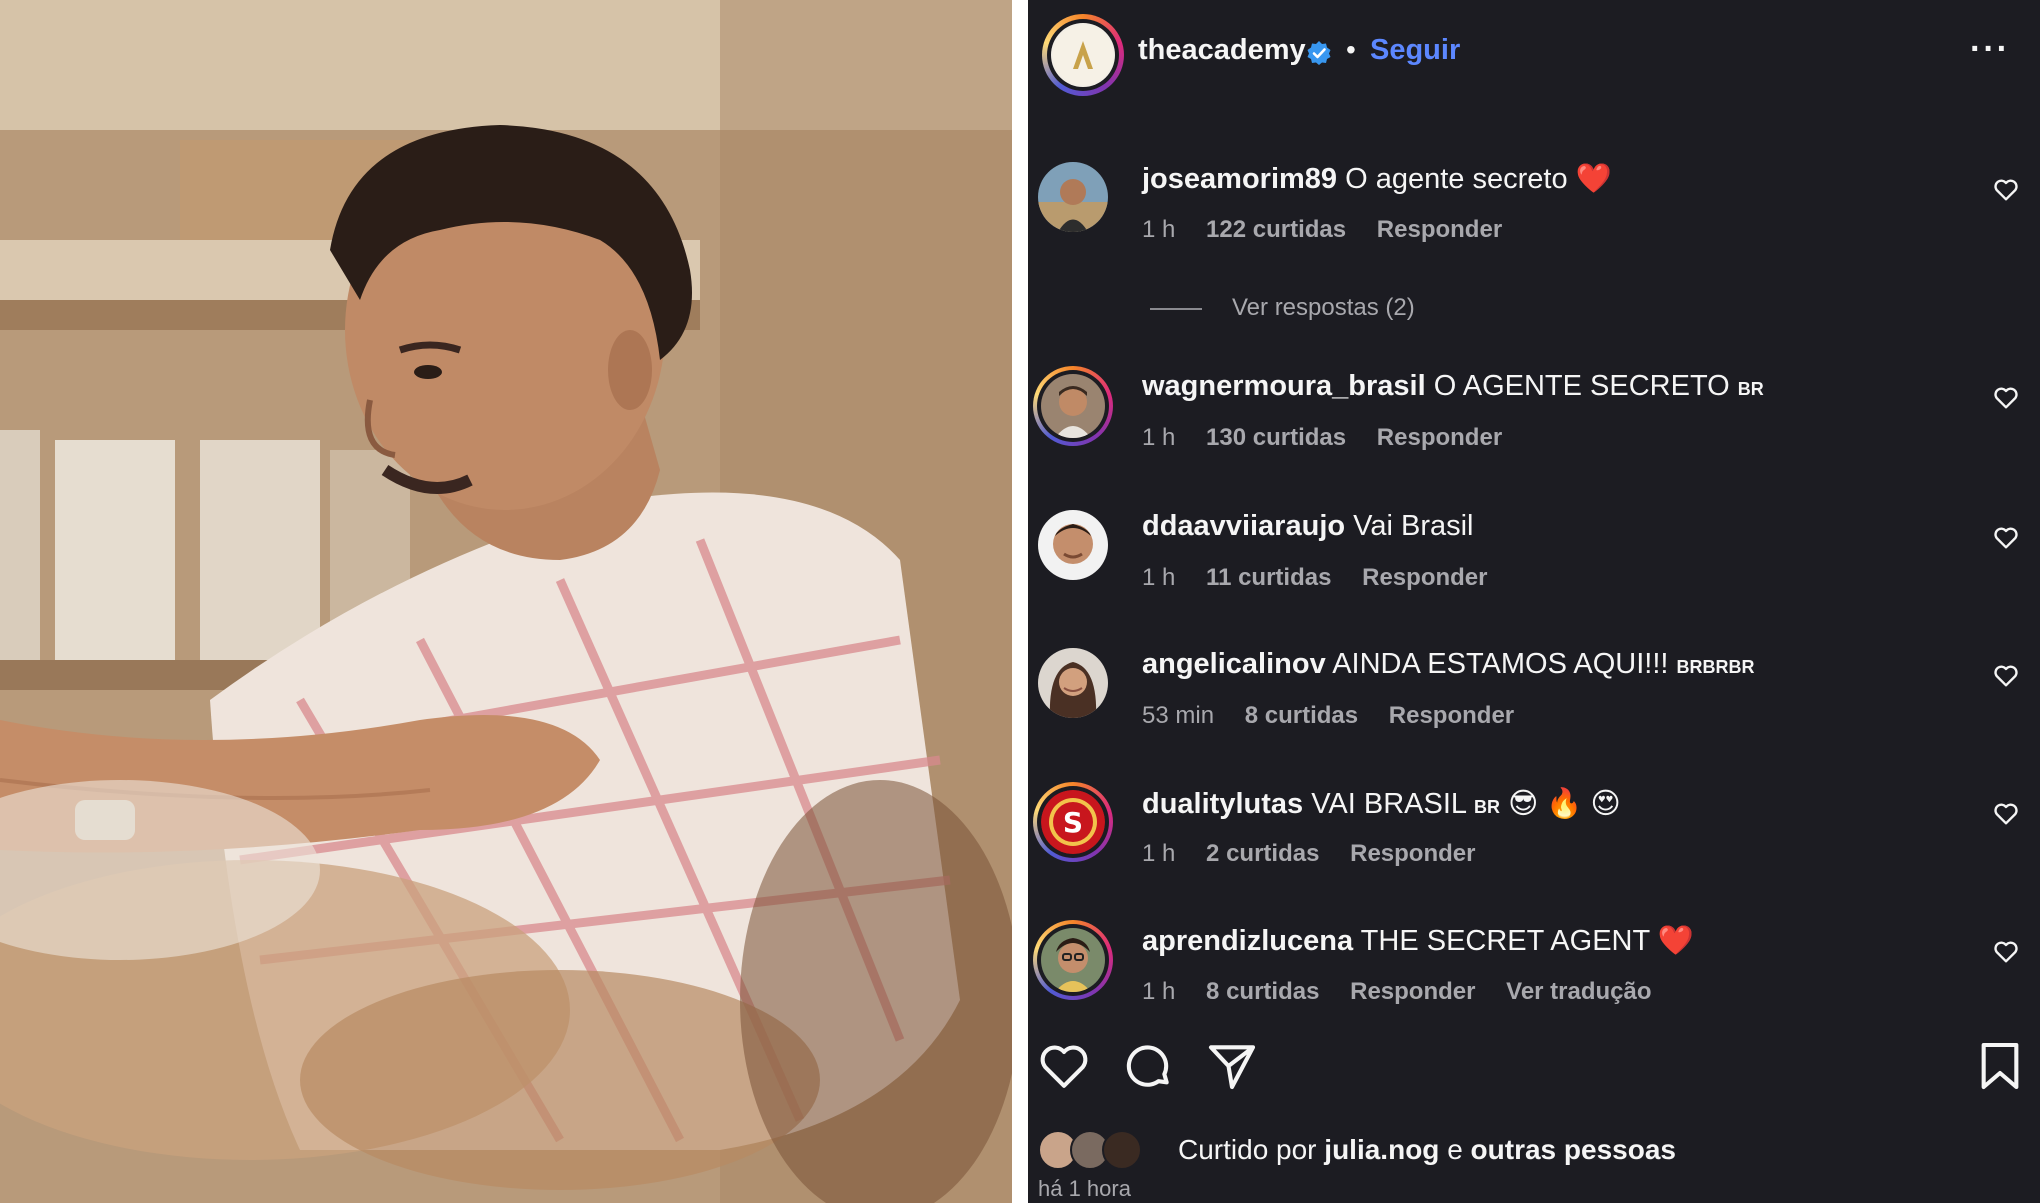 Image resolution: width=2040 pixels, height=1203 pixels. I want to click on comment-likes: 11 curtidas, so click(1268, 577).